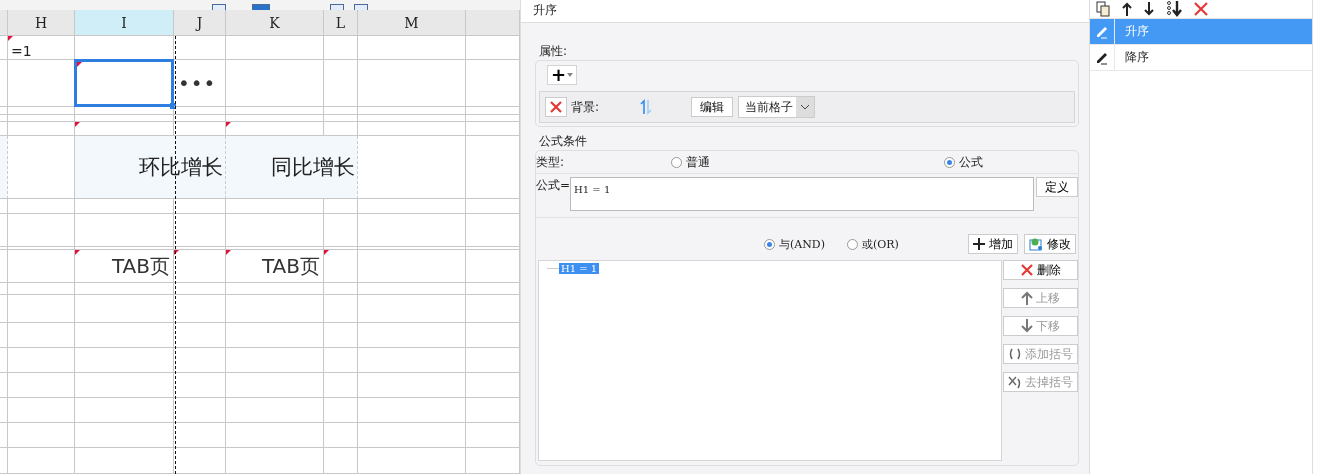  I want to click on sort-icon, so click(646, 107).